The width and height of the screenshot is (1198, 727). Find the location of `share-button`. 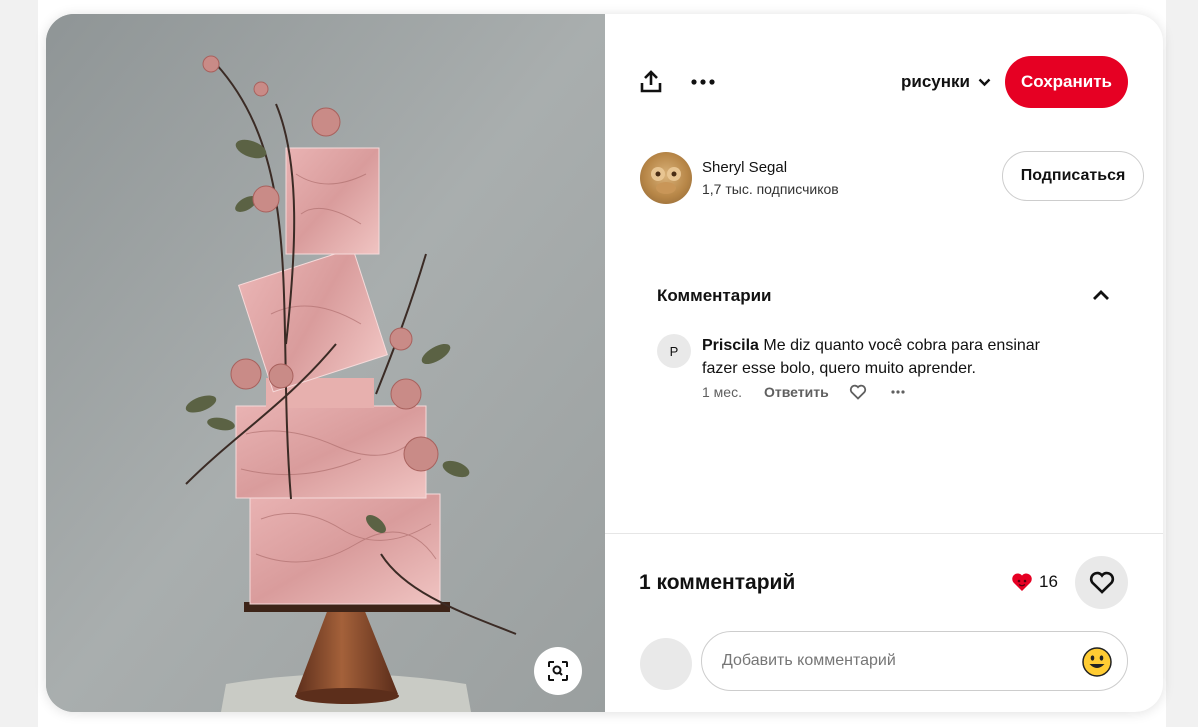

share-button is located at coordinates (651, 82).